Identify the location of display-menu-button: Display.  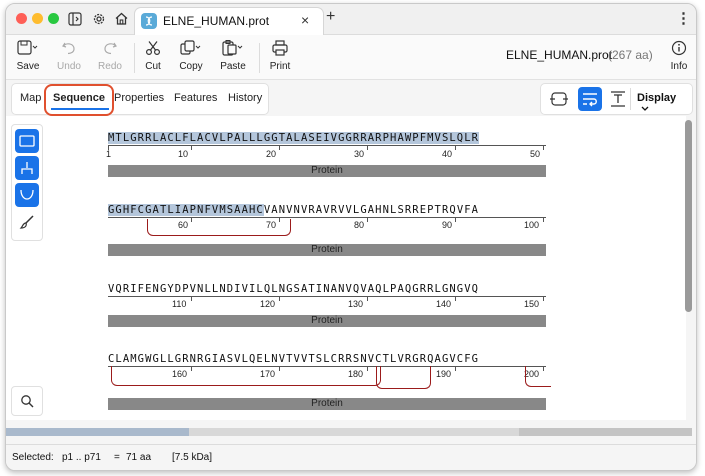
(664, 104).